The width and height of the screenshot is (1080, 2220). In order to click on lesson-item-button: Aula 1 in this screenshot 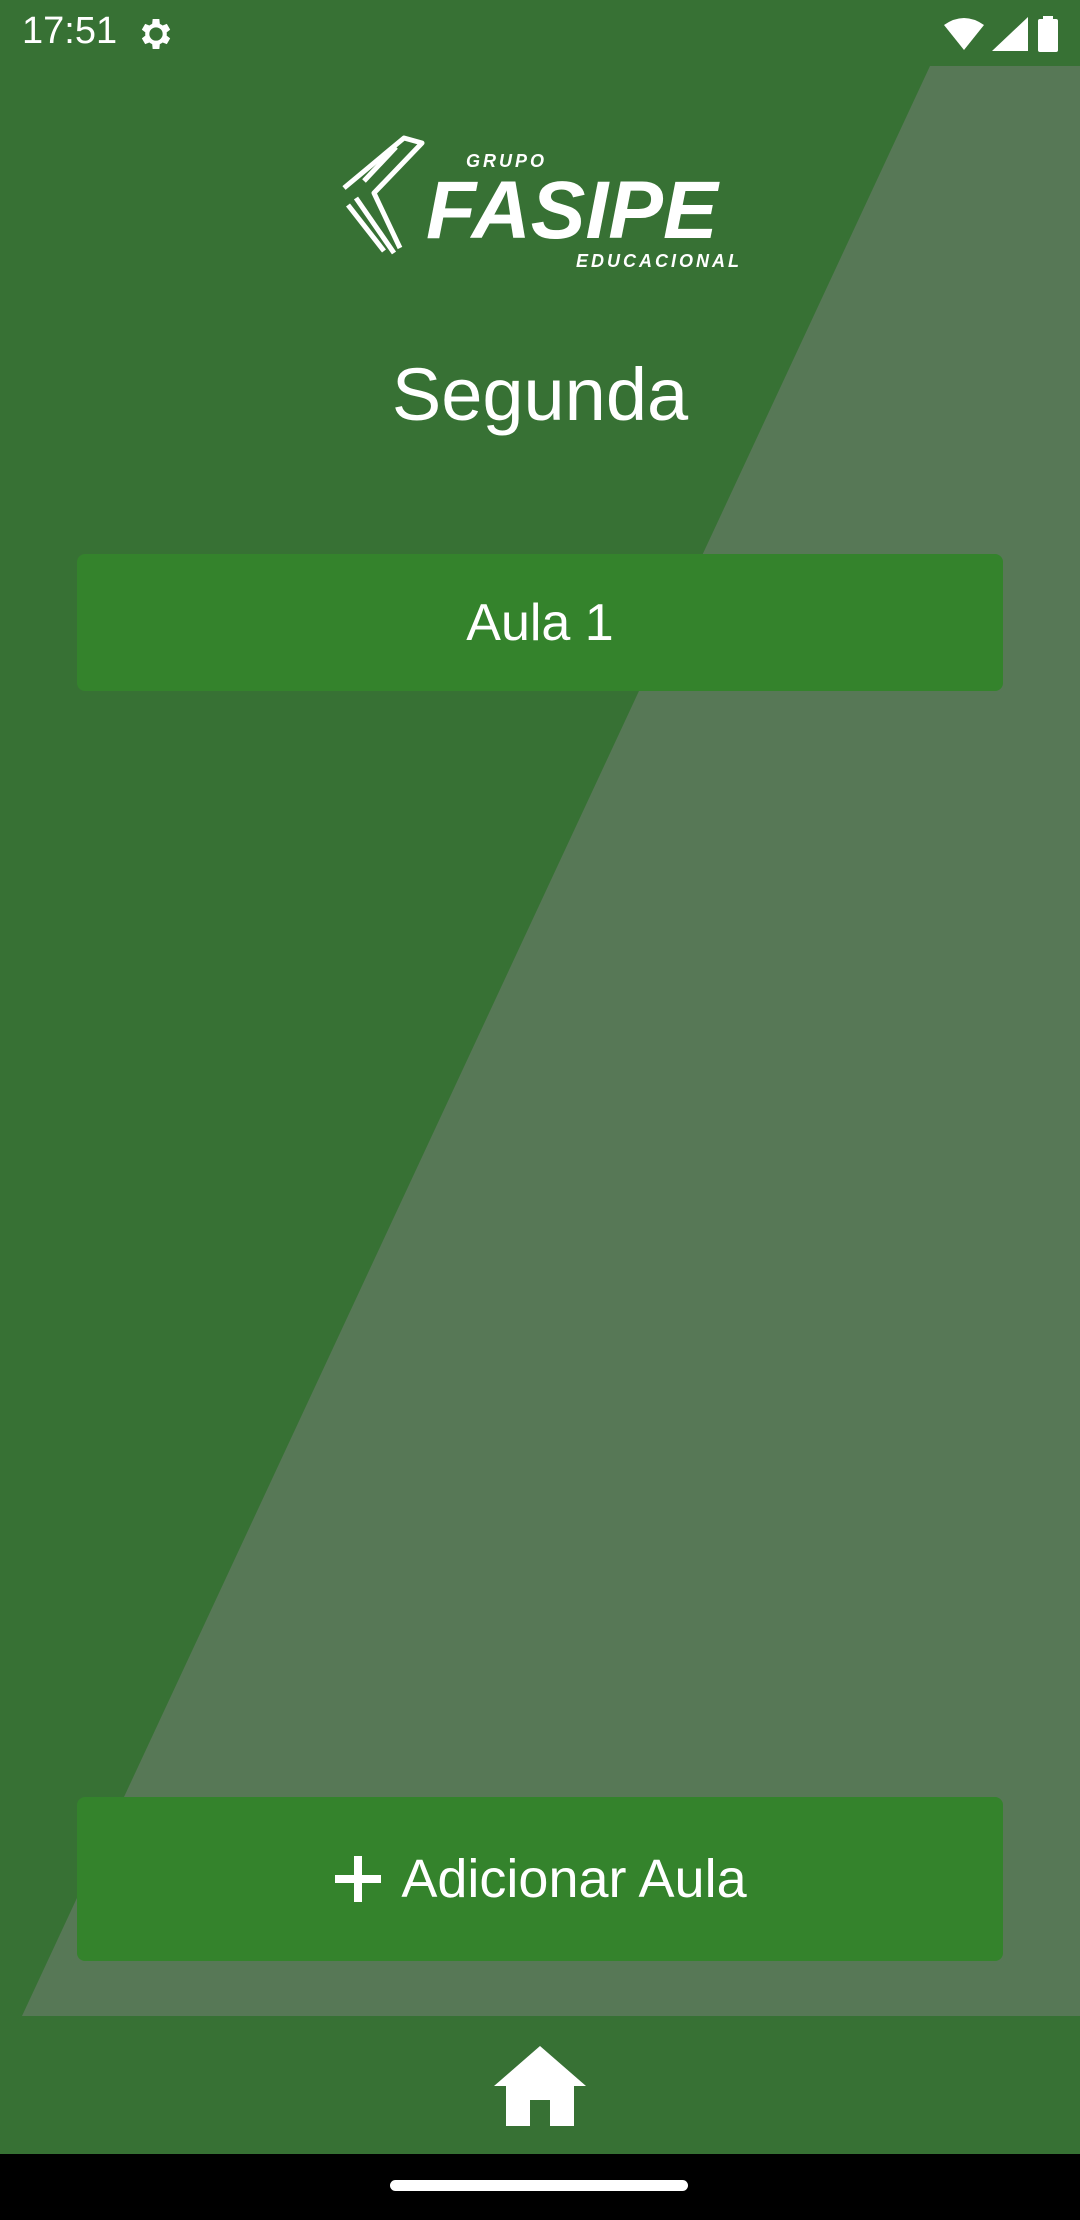, I will do `click(540, 622)`.